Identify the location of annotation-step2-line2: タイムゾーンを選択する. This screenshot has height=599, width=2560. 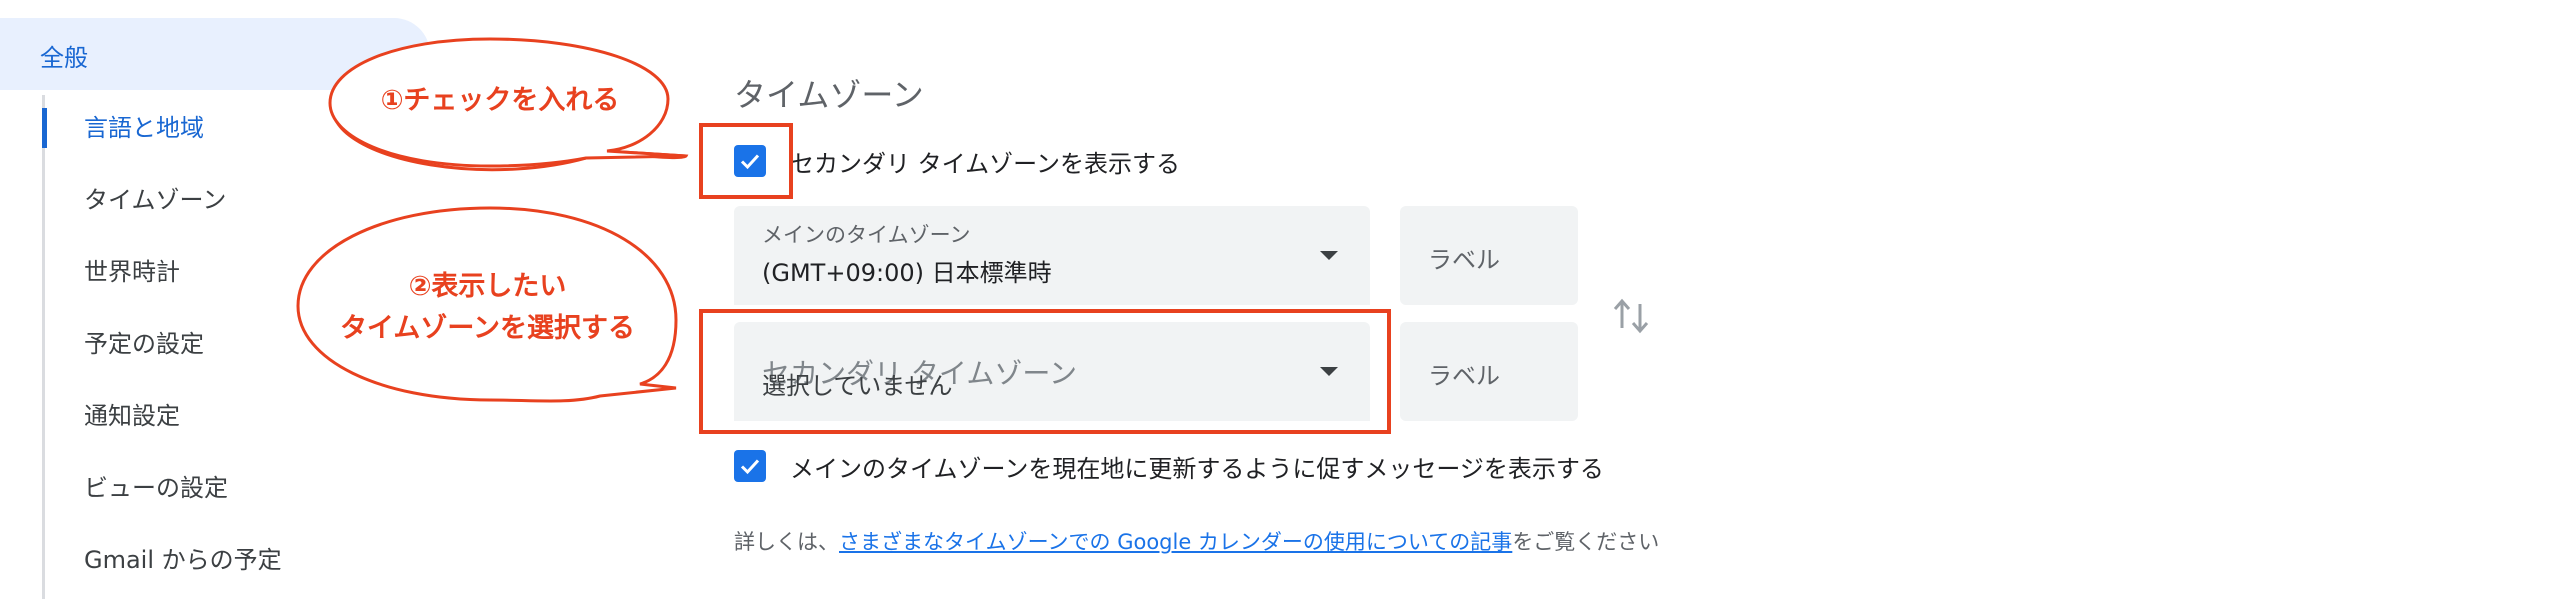
(487, 328).